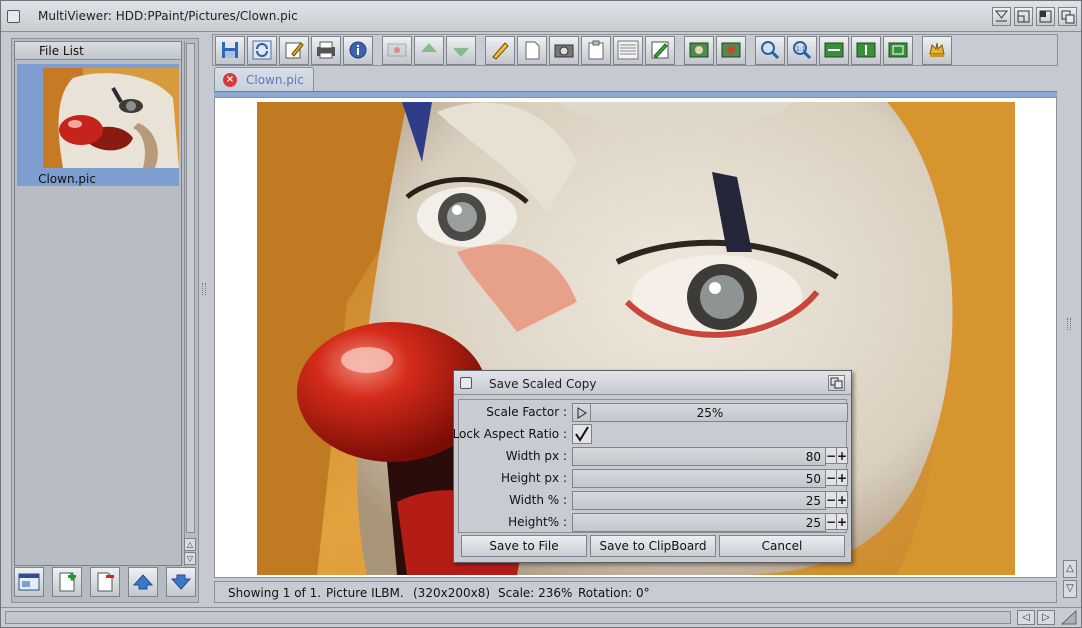 The image size is (1082, 628). What do you see at coordinates (98, 303) in the screenshot?
I see `file-list: File List Clown.pic` at bounding box center [98, 303].